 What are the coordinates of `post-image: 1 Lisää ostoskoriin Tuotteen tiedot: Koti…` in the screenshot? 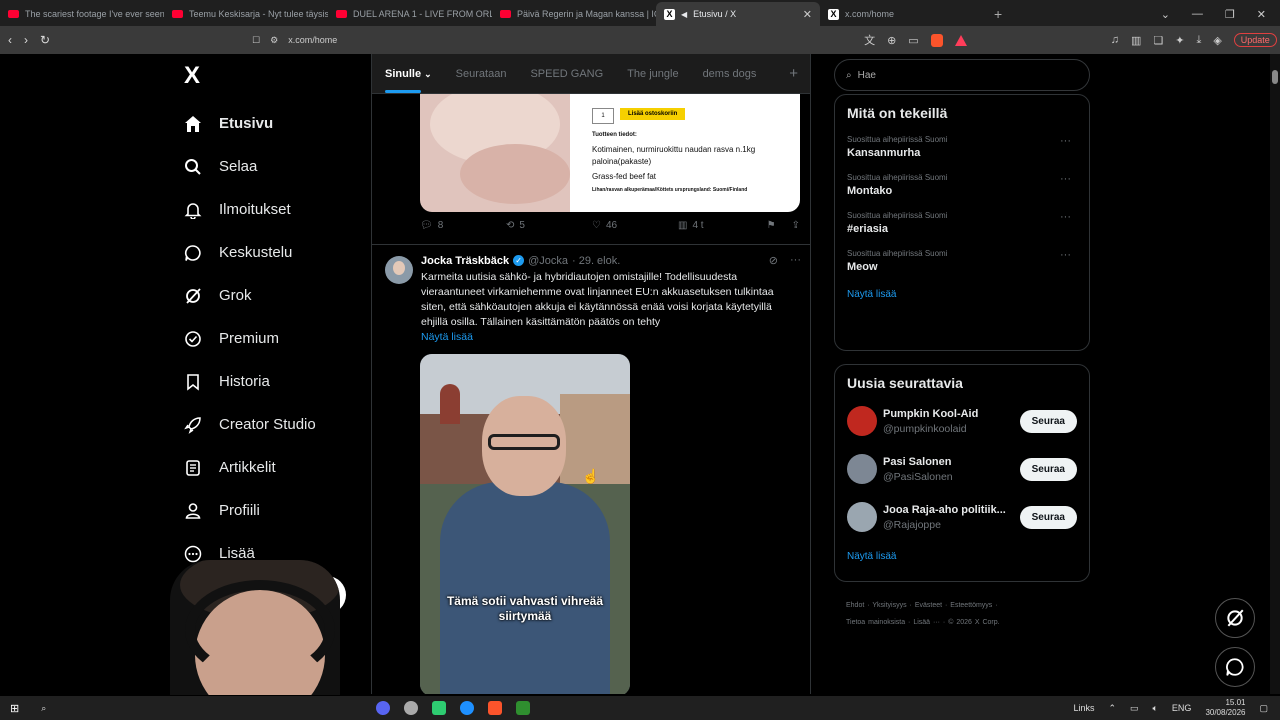 It's located at (610, 153).